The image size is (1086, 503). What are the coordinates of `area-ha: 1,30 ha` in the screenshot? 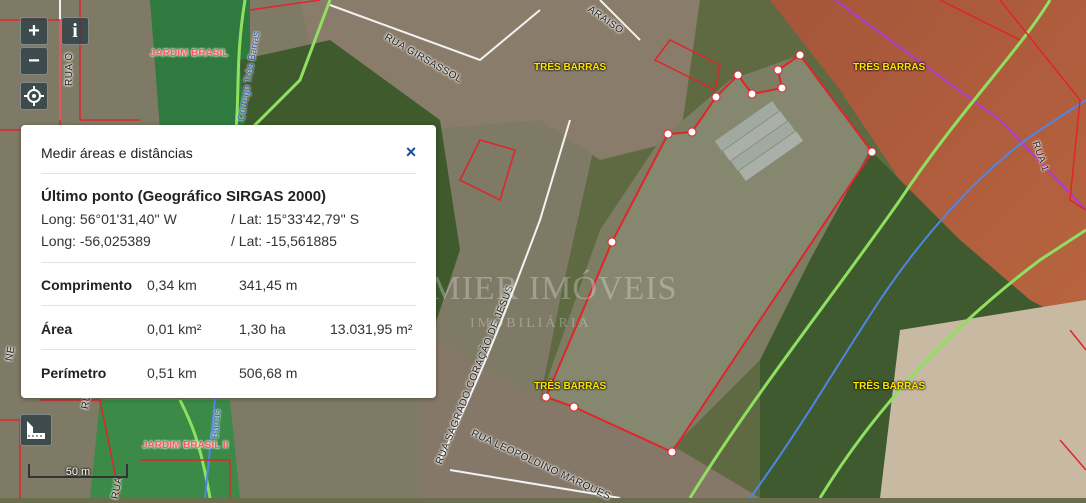 It's located at (262, 329).